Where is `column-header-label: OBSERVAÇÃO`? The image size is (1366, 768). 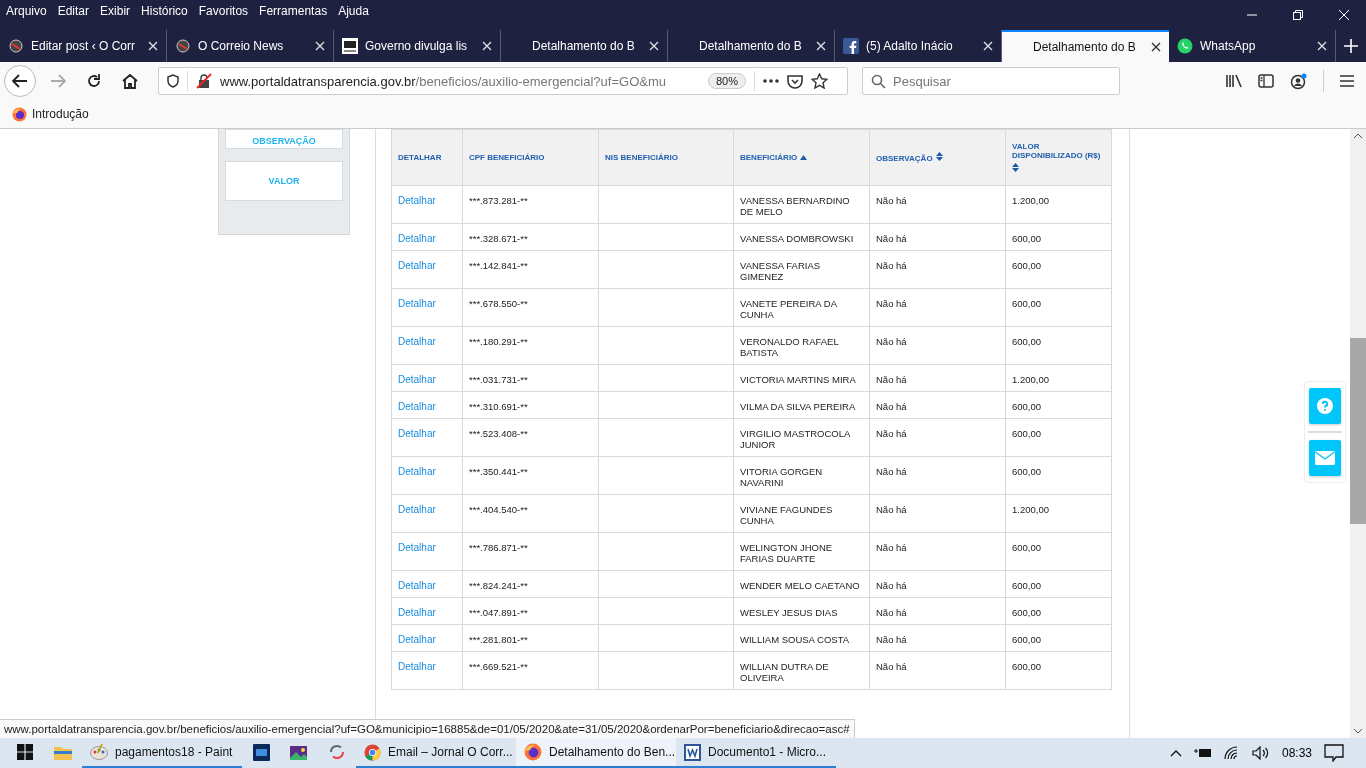 column-header-label: OBSERVAÇÃO is located at coordinates (904, 158).